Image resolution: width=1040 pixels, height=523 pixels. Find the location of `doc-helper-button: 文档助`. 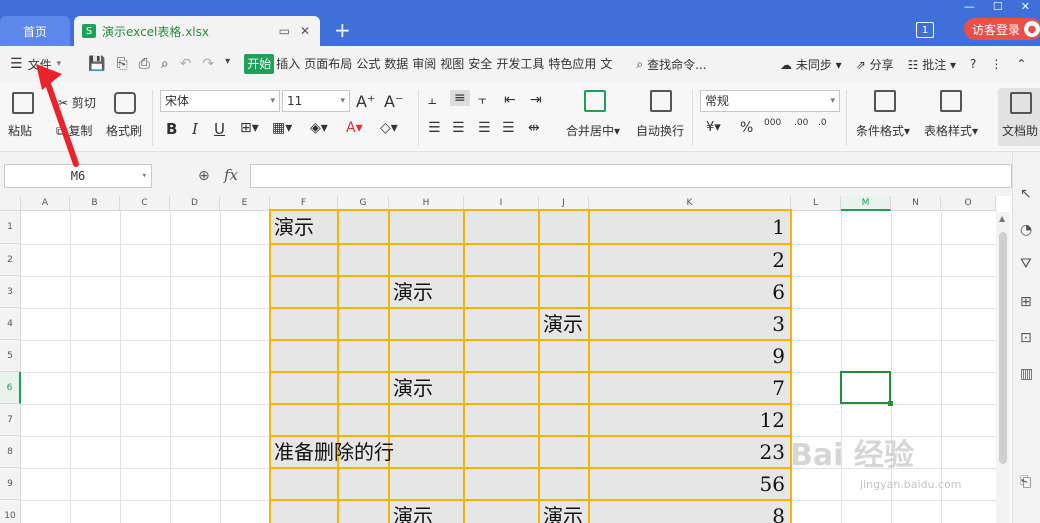

doc-helper-button: 文档助 is located at coordinates (1019, 117).